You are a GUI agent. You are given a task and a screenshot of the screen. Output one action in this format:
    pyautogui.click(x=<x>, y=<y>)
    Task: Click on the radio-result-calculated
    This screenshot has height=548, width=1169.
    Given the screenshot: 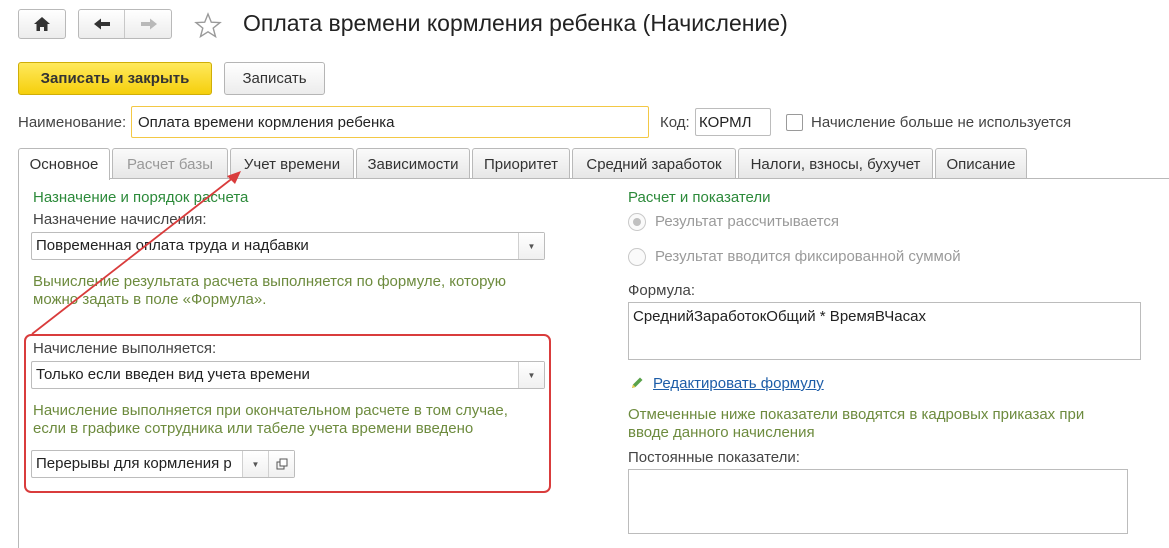 What is the action you would take?
    pyautogui.click(x=637, y=222)
    